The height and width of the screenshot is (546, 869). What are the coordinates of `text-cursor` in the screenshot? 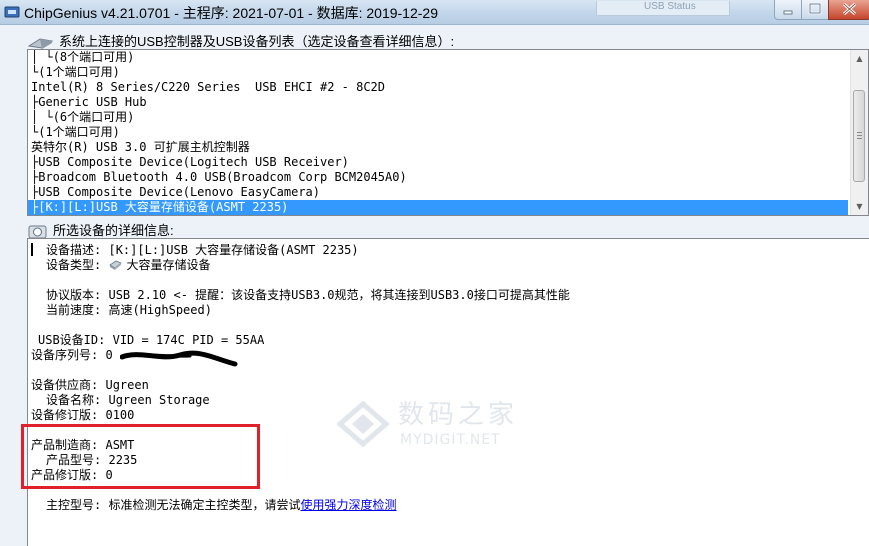 It's located at (32, 249).